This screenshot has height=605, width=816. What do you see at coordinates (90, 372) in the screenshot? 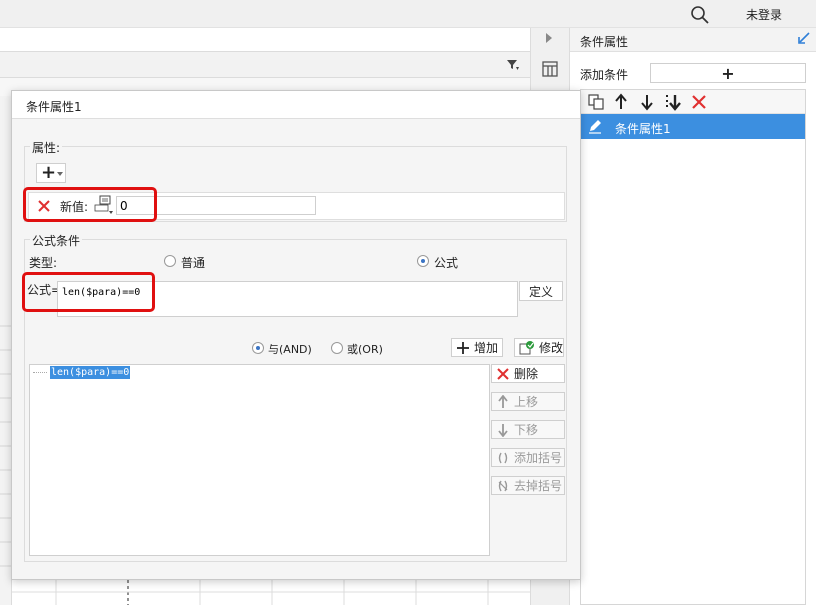
I see `condition-expression-item: len($para)==0` at bounding box center [90, 372].